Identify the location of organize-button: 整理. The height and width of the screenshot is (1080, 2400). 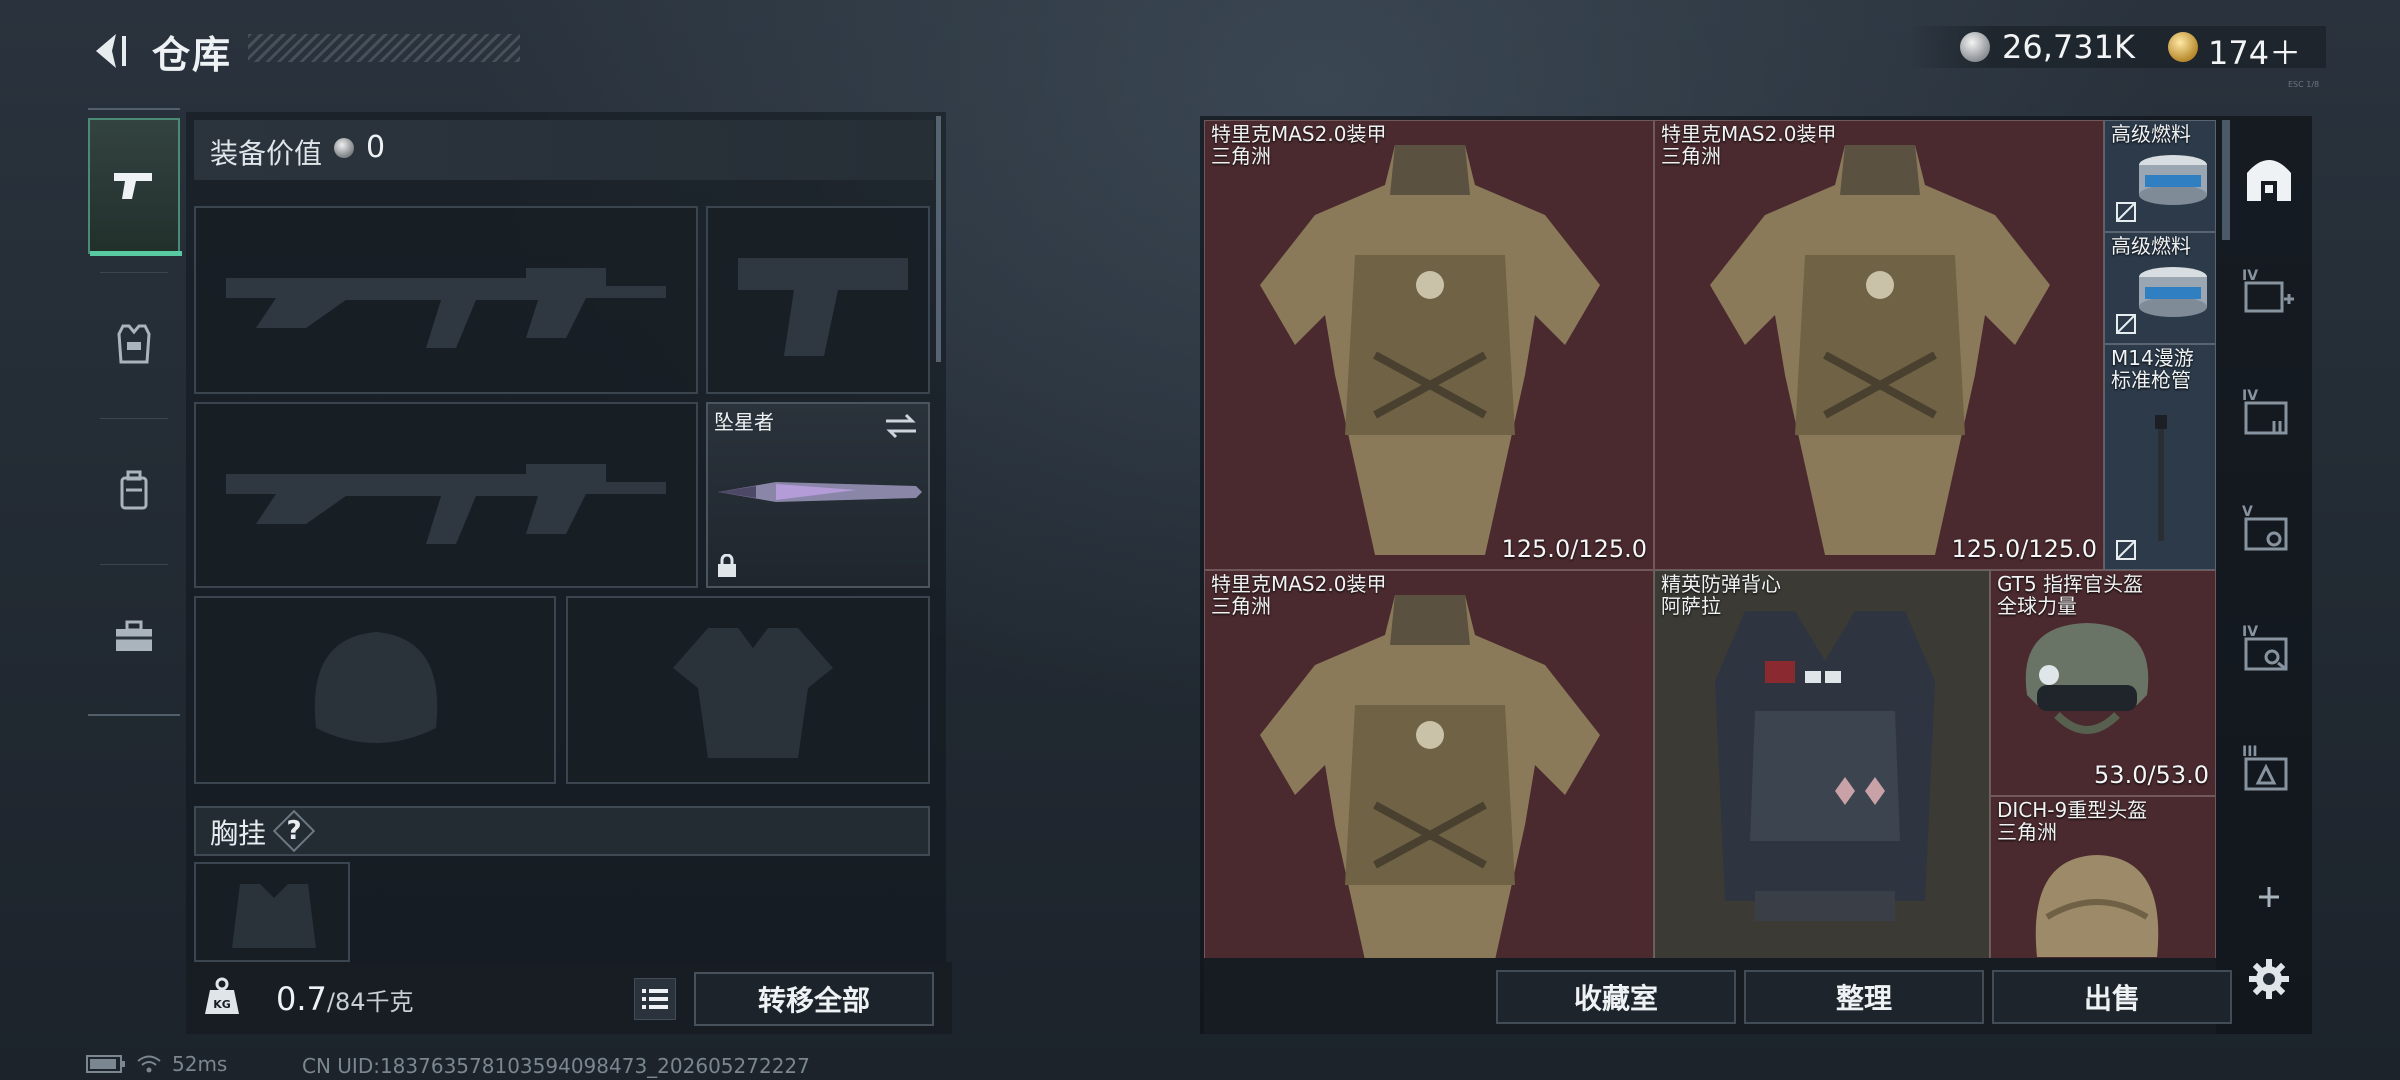
(1864, 997).